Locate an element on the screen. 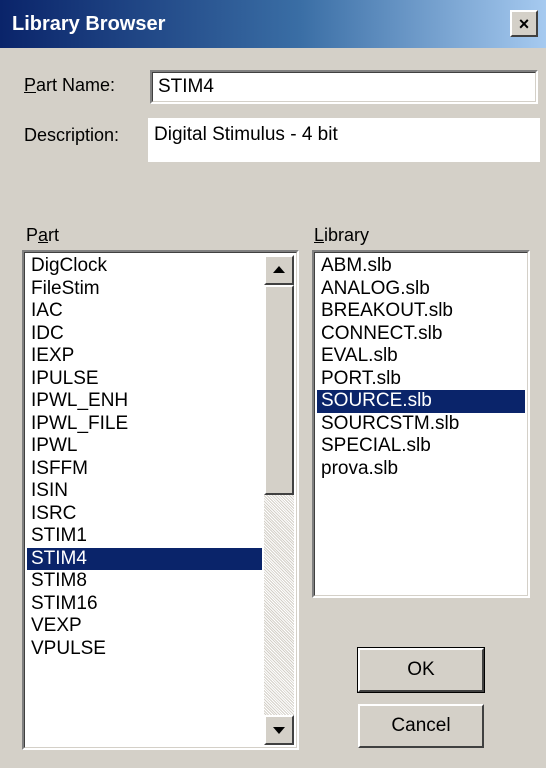 The width and height of the screenshot is (546, 768). part-list-item: STIM1 is located at coordinates (144, 536).